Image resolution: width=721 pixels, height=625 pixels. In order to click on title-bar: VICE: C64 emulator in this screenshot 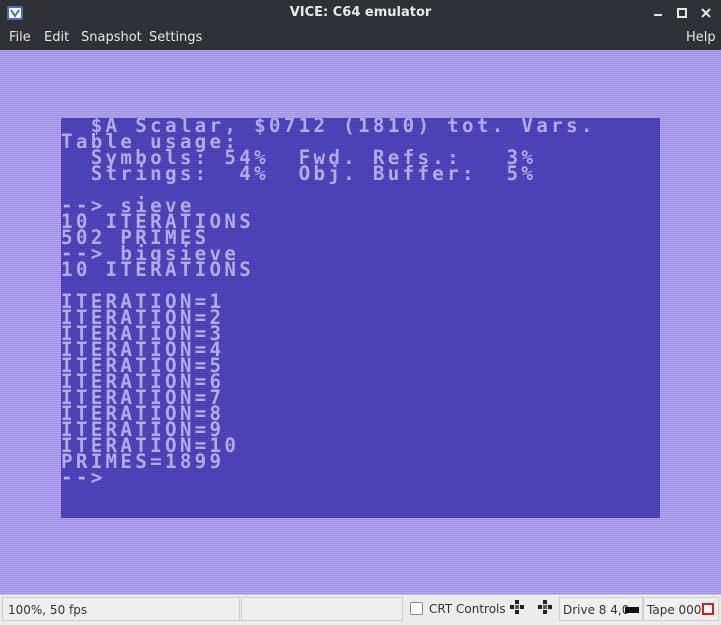, I will do `click(360, 13)`.